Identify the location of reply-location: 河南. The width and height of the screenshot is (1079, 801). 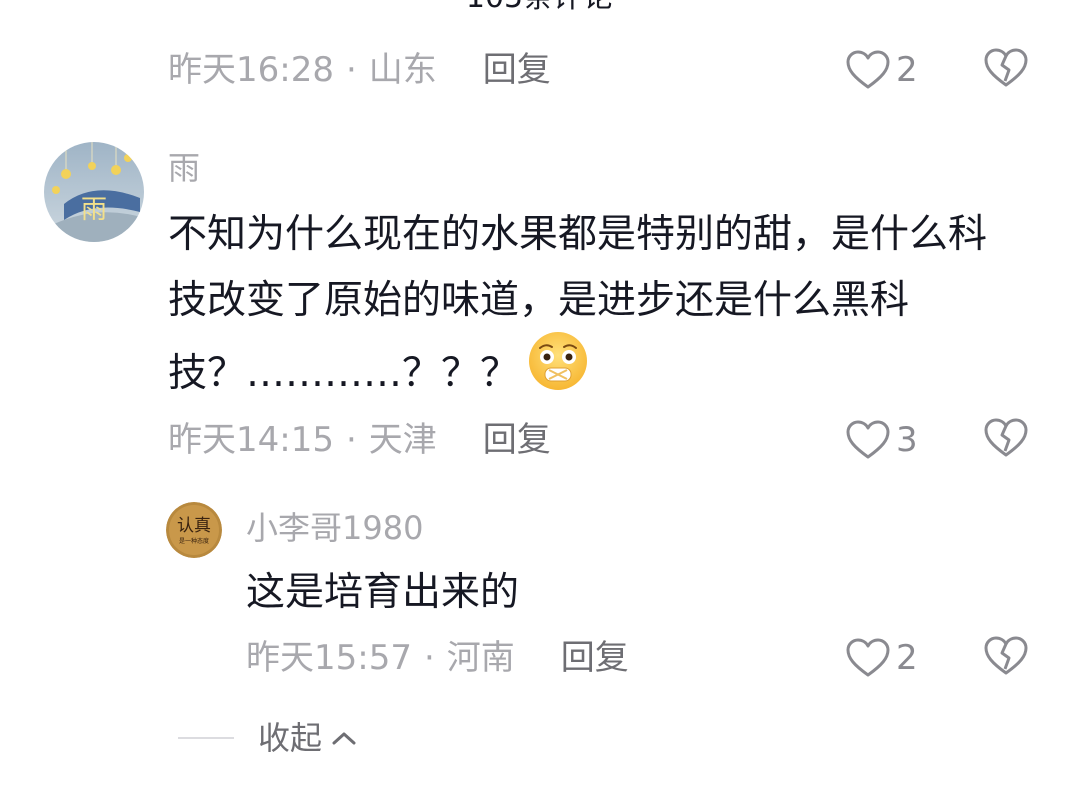
(480, 658).